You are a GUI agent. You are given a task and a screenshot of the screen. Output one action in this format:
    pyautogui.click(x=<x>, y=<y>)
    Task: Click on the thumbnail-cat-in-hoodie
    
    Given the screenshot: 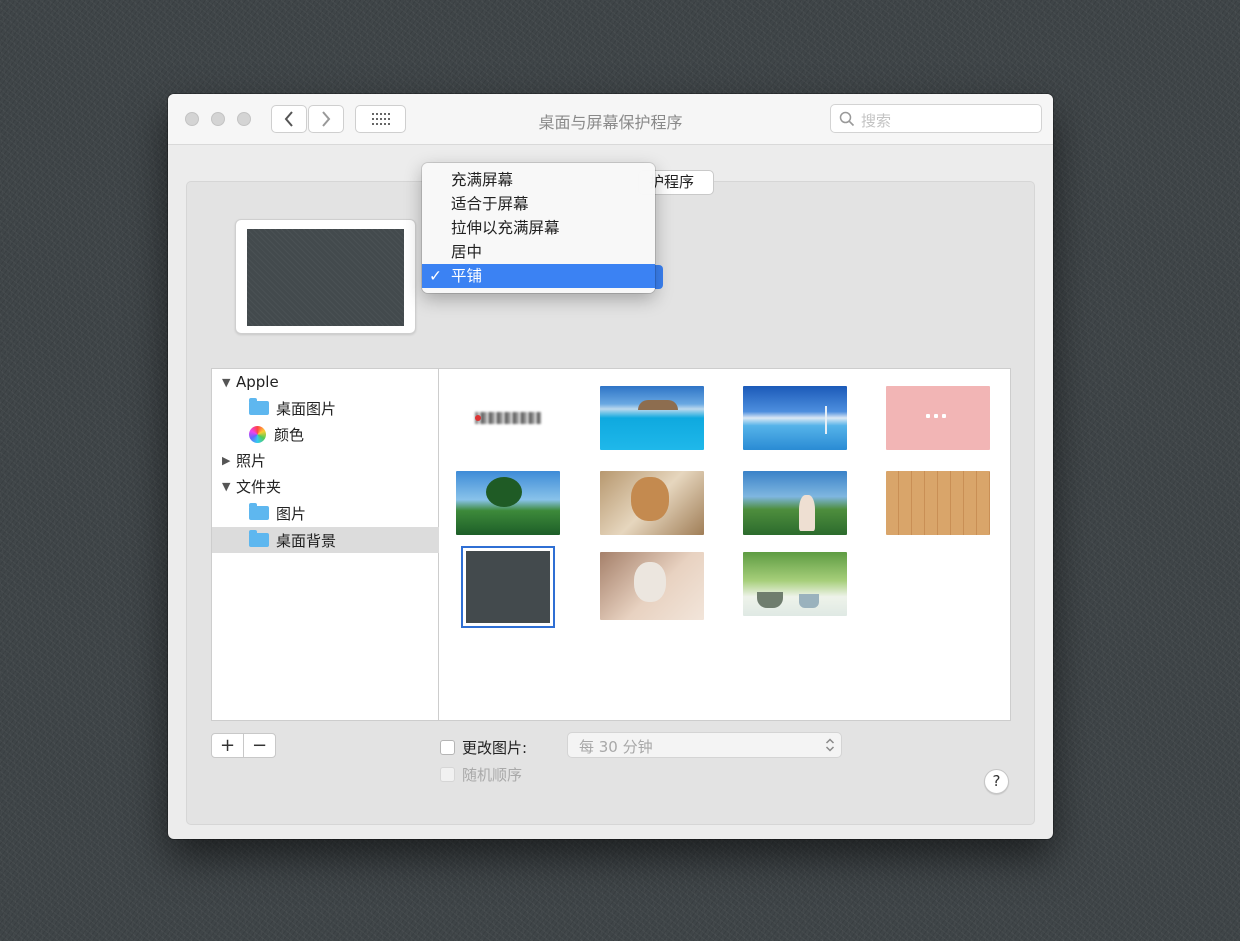 What is the action you would take?
    pyautogui.click(x=652, y=503)
    